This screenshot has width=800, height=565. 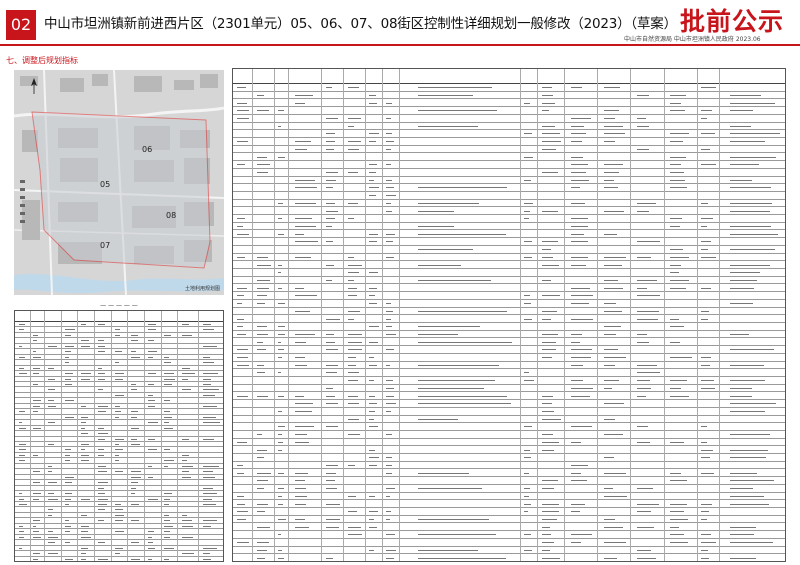 What do you see at coordinates (171, 215) in the screenshot?
I see `block-label: 08` at bounding box center [171, 215].